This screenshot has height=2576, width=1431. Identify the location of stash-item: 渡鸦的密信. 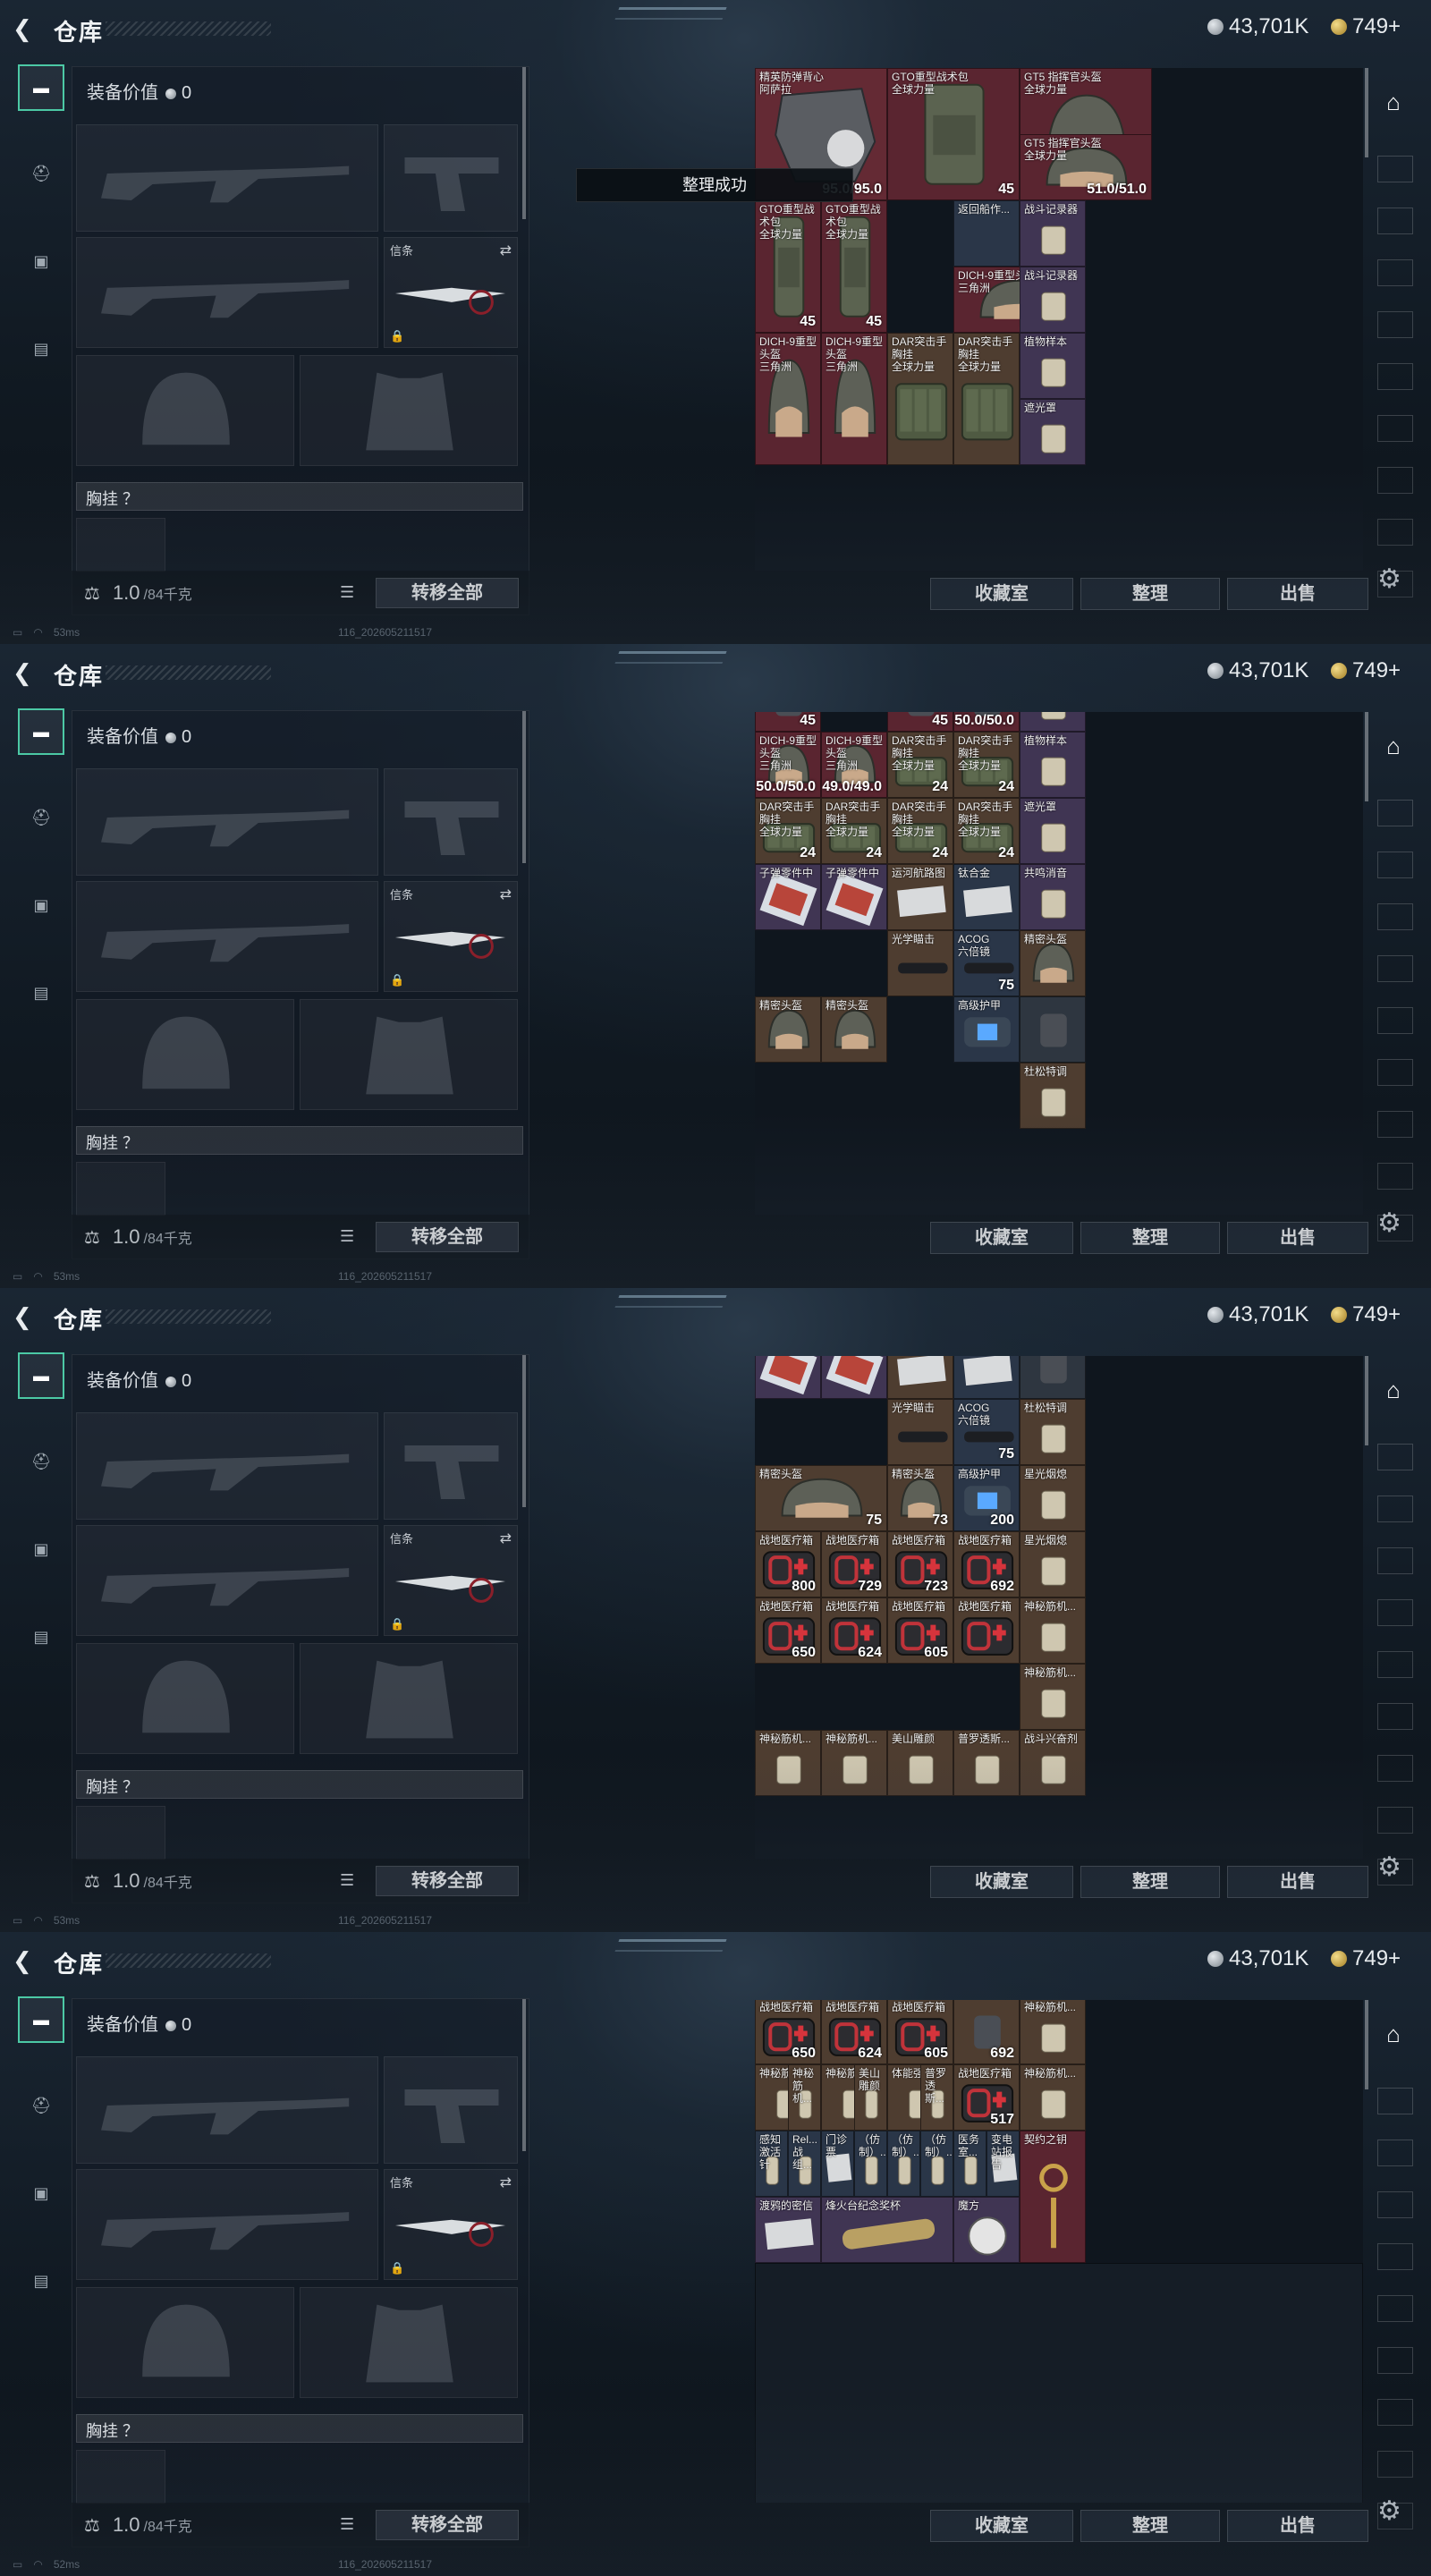
(788, 2230).